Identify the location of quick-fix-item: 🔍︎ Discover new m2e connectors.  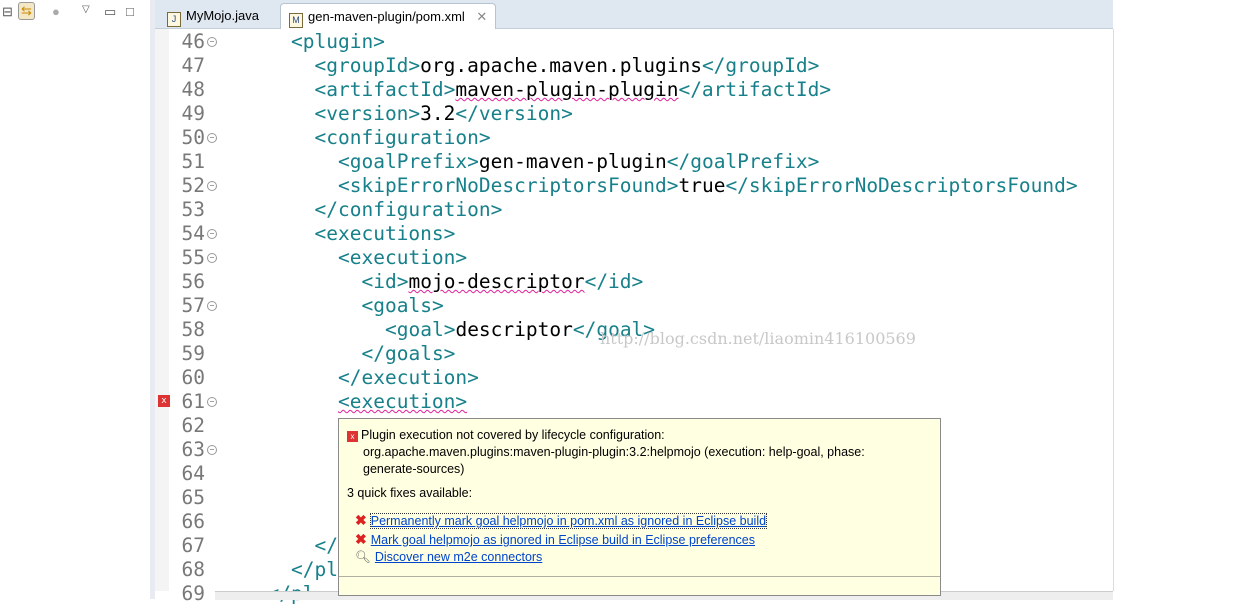
(448, 559).